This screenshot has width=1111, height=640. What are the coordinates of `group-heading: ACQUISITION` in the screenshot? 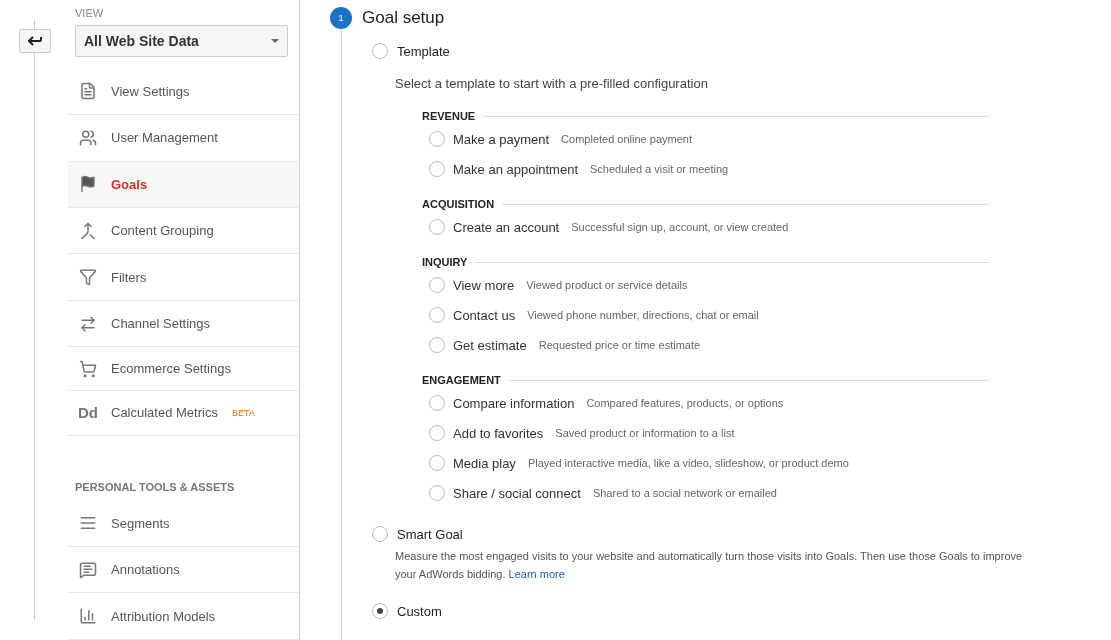 It's located at (705, 204).